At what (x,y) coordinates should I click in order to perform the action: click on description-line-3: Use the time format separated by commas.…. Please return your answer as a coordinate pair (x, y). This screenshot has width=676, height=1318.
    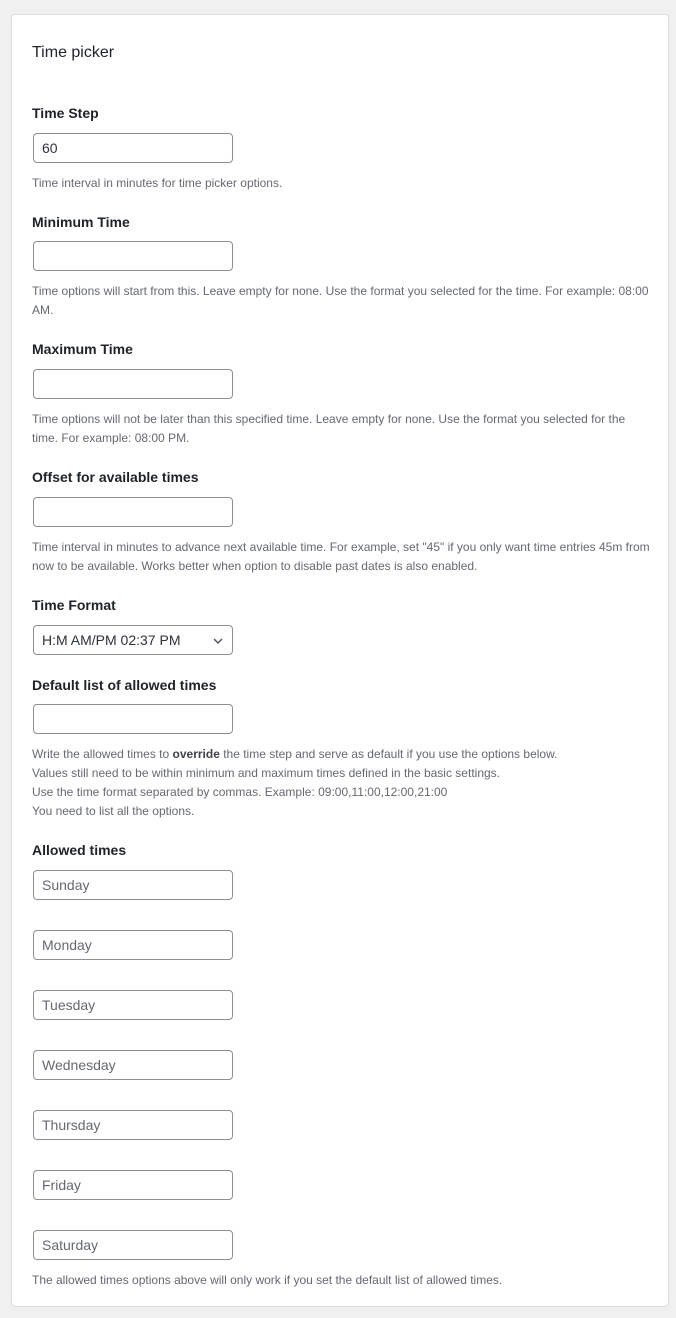
    Looking at the image, I should click on (240, 792).